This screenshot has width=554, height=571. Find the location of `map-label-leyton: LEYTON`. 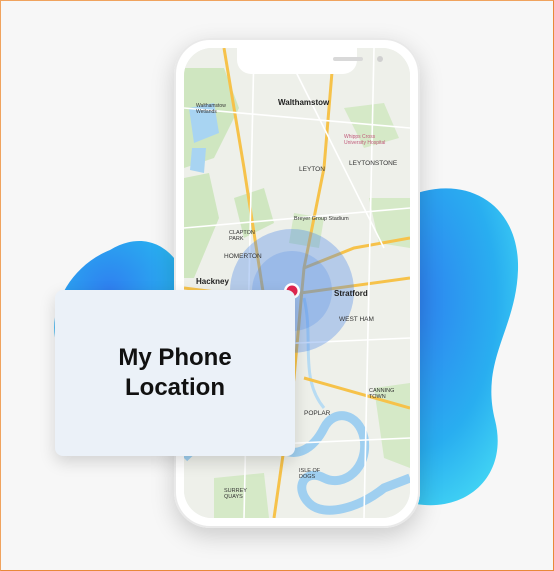

map-label-leyton: LEYTON is located at coordinates (312, 169).